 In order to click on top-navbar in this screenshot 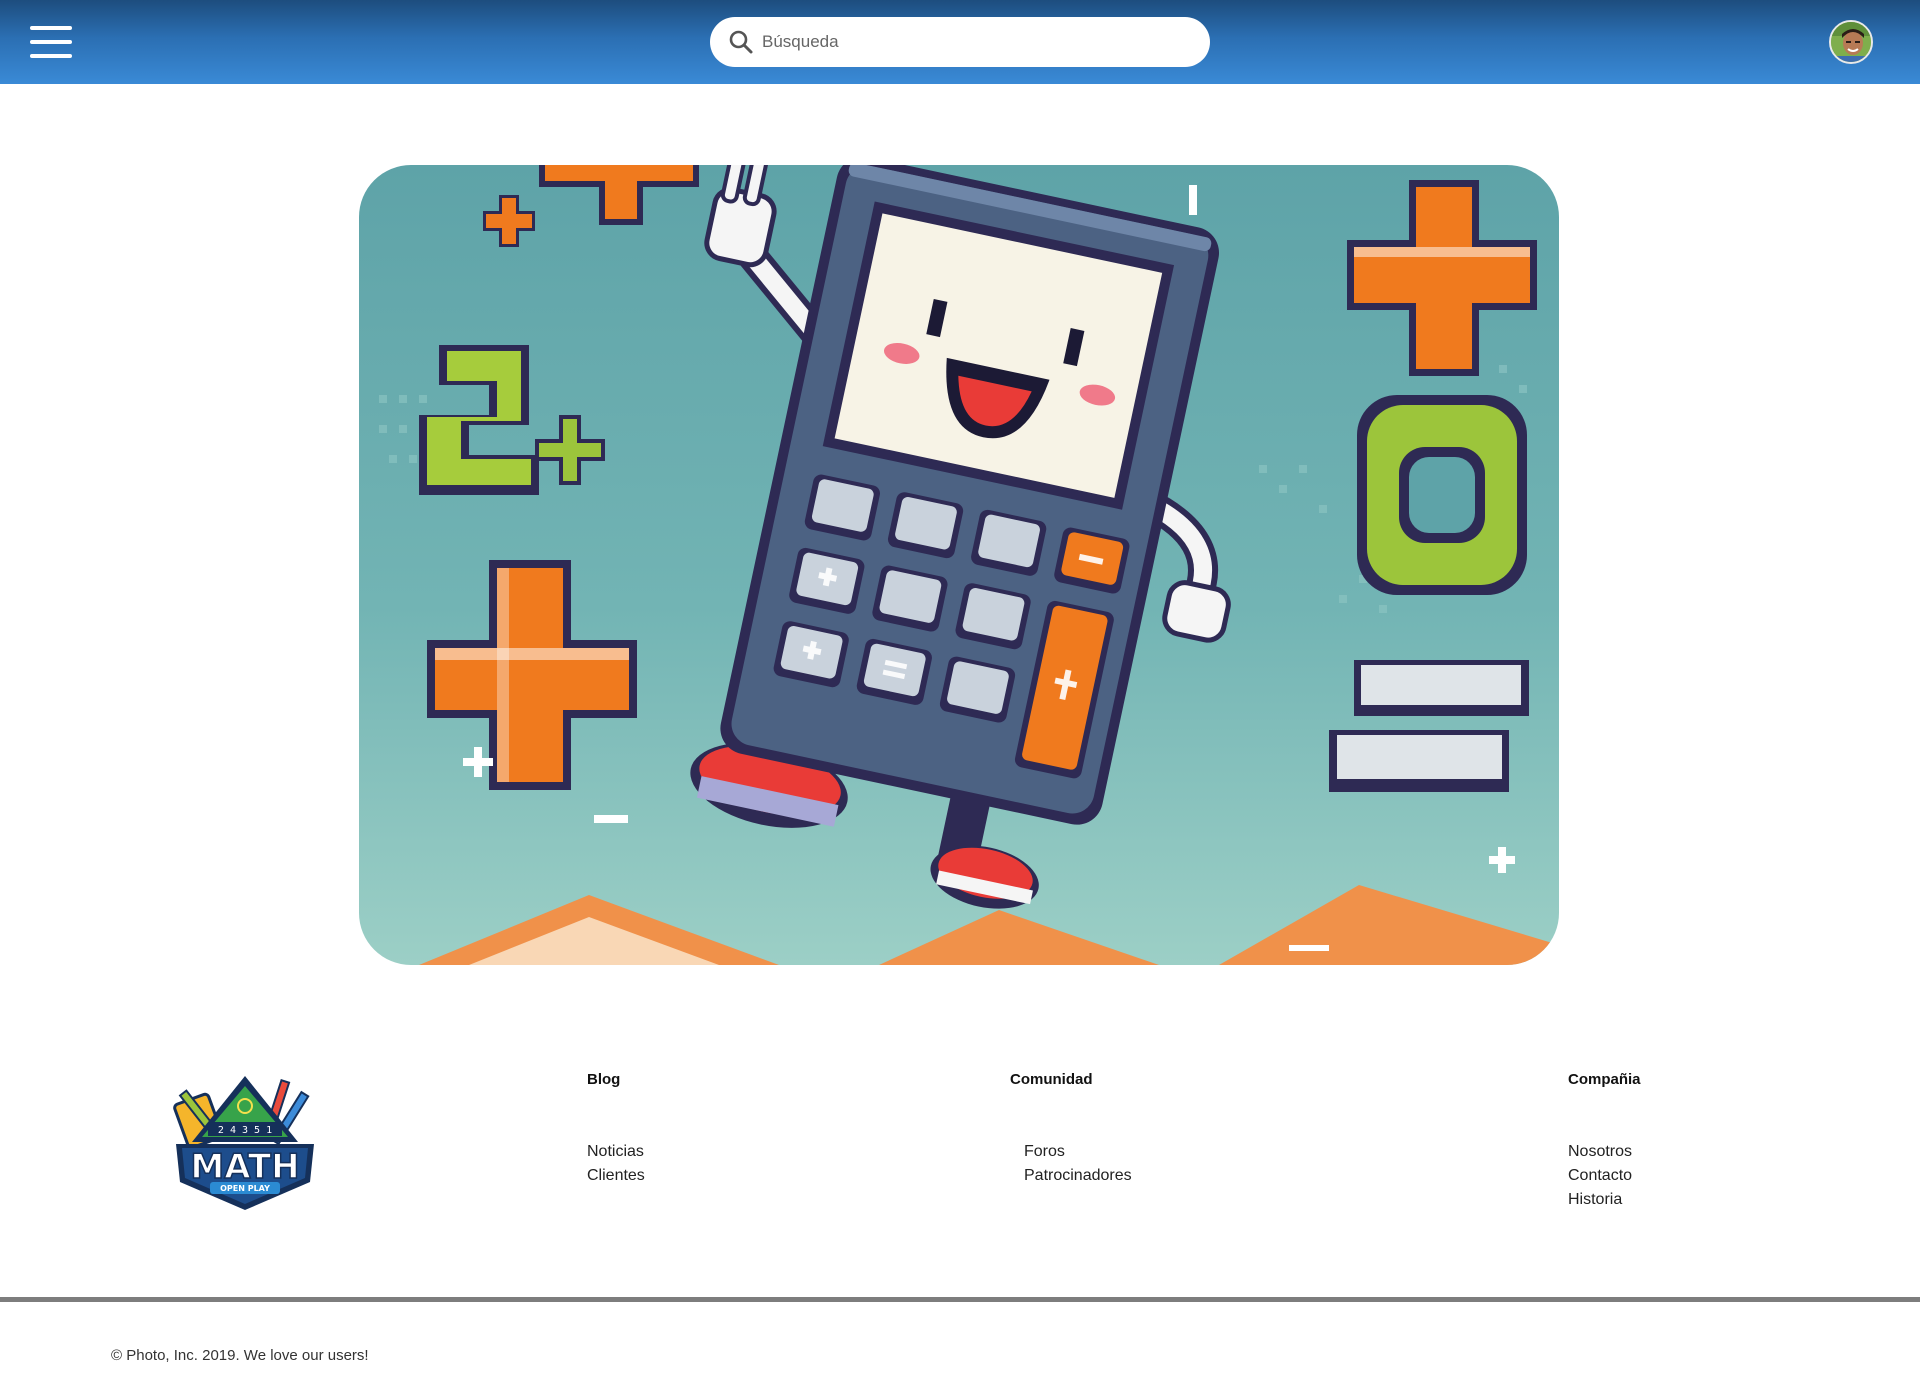, I will do `click(960, 42)`.